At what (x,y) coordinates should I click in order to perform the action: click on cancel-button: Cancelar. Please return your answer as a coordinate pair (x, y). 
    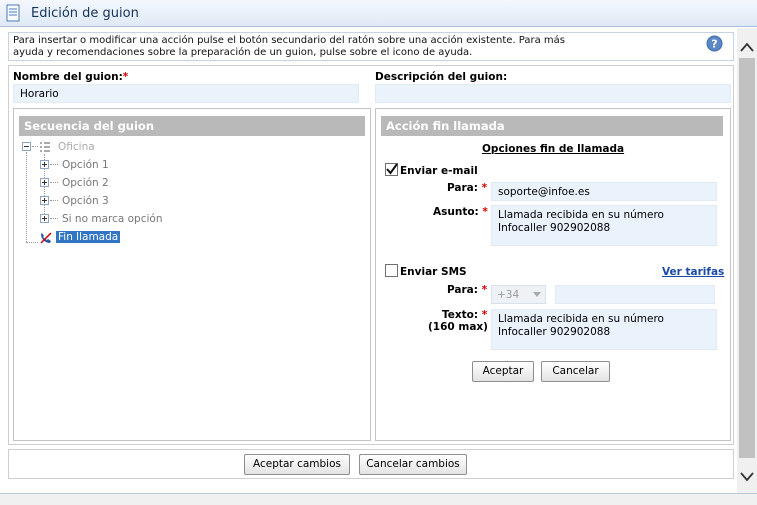
    Looking at the image, I should click on (575, 371).